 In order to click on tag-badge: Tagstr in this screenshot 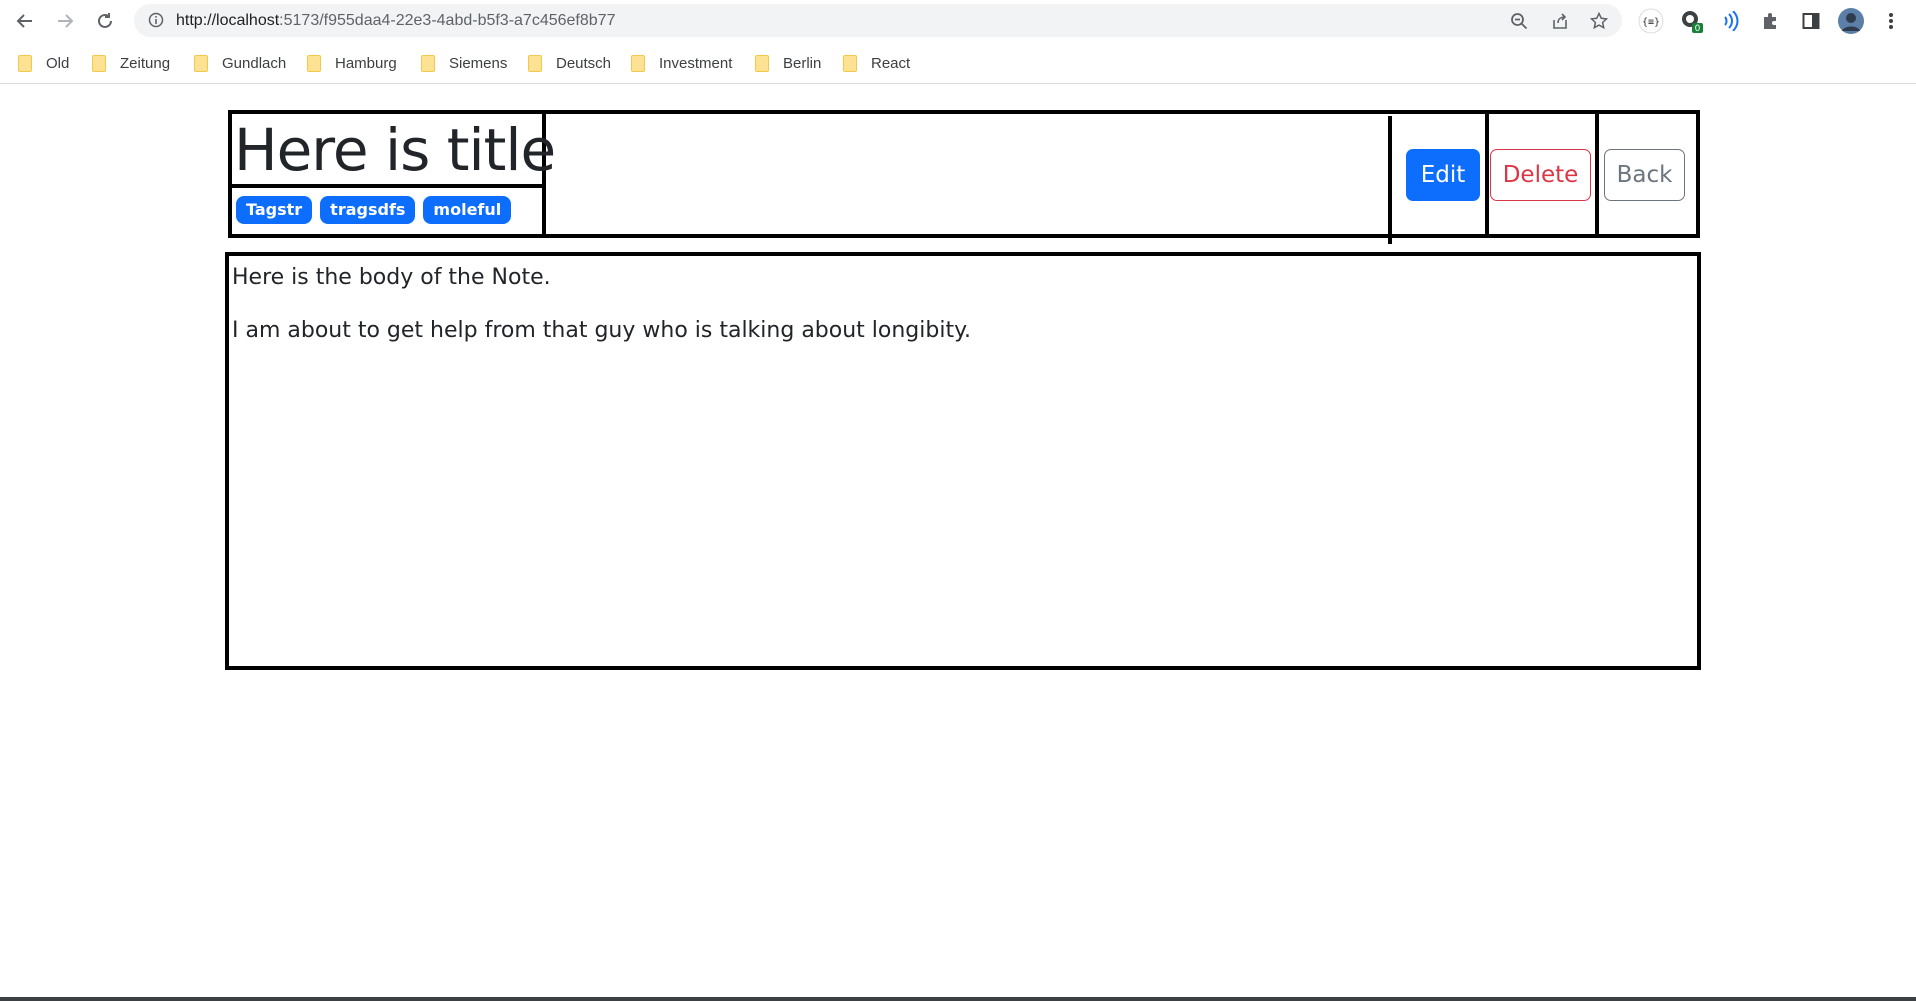, I will do `click(274, 210)`.